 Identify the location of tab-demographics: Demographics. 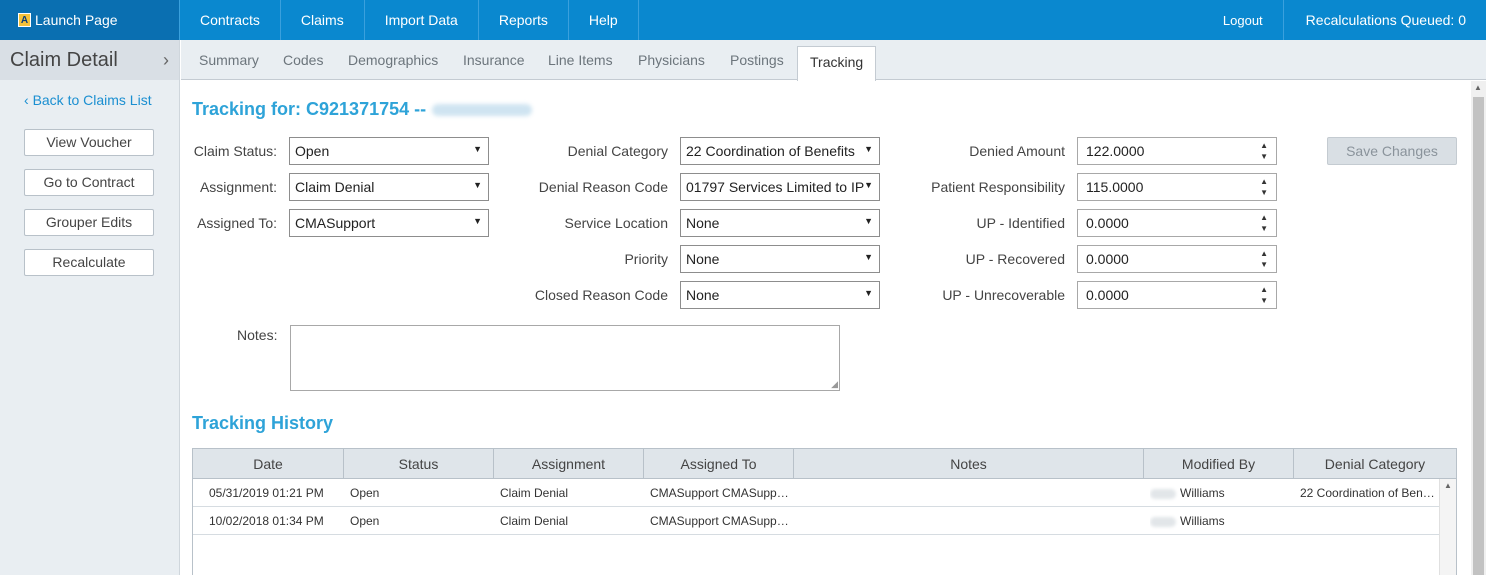
(393, 60).